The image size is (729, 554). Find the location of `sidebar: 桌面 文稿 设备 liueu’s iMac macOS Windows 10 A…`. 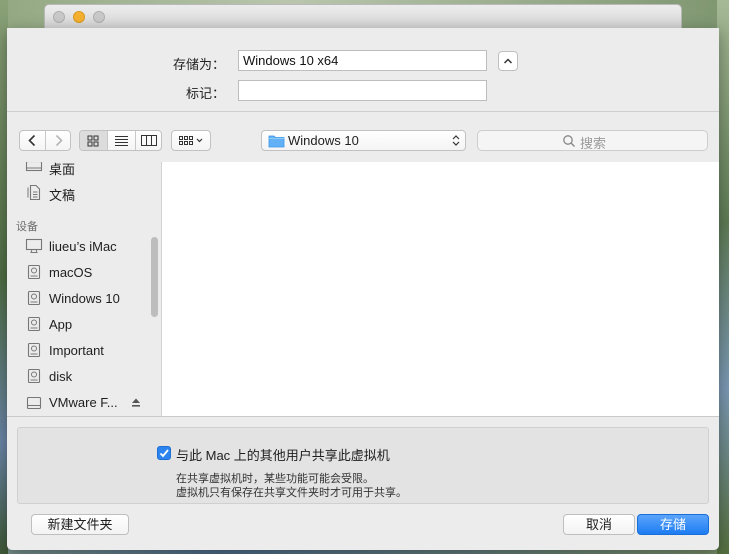

sidebar: 桌面 文稿 设备 liueu’s iMac macOS Windows 10 A… is located at coordinates (84, 289).